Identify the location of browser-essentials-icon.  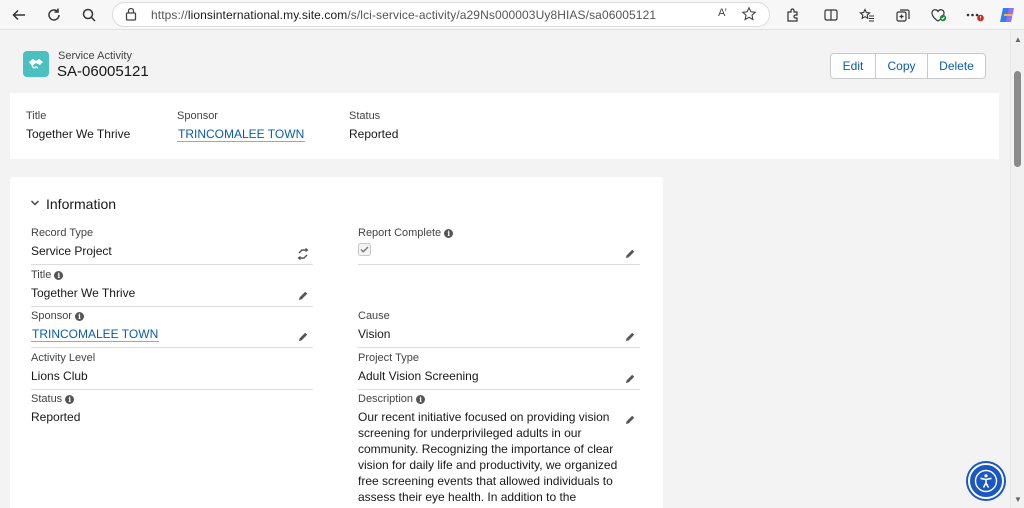
(939, 15).